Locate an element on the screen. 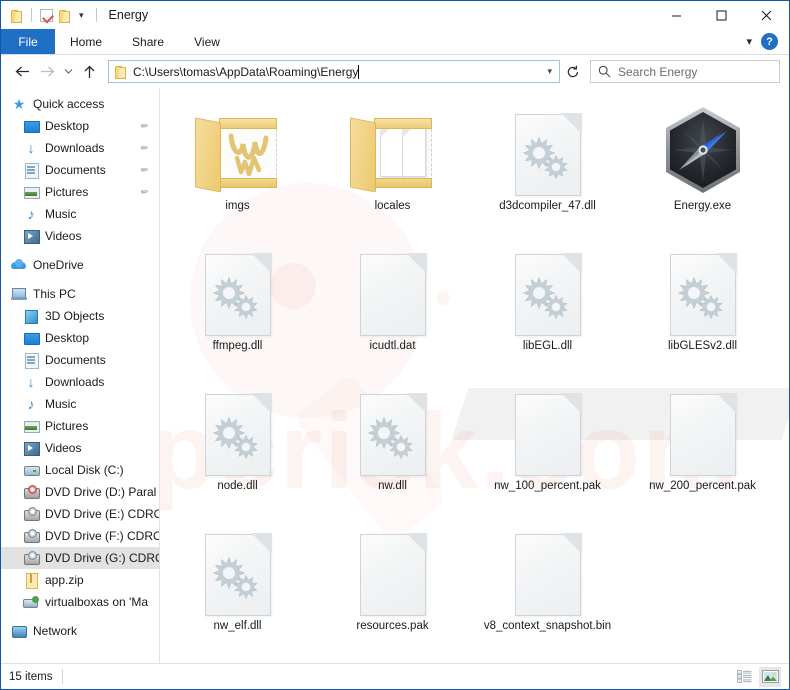 This screenshot has height=690, width=790. refresh-button is located at coordinates (573, 71).